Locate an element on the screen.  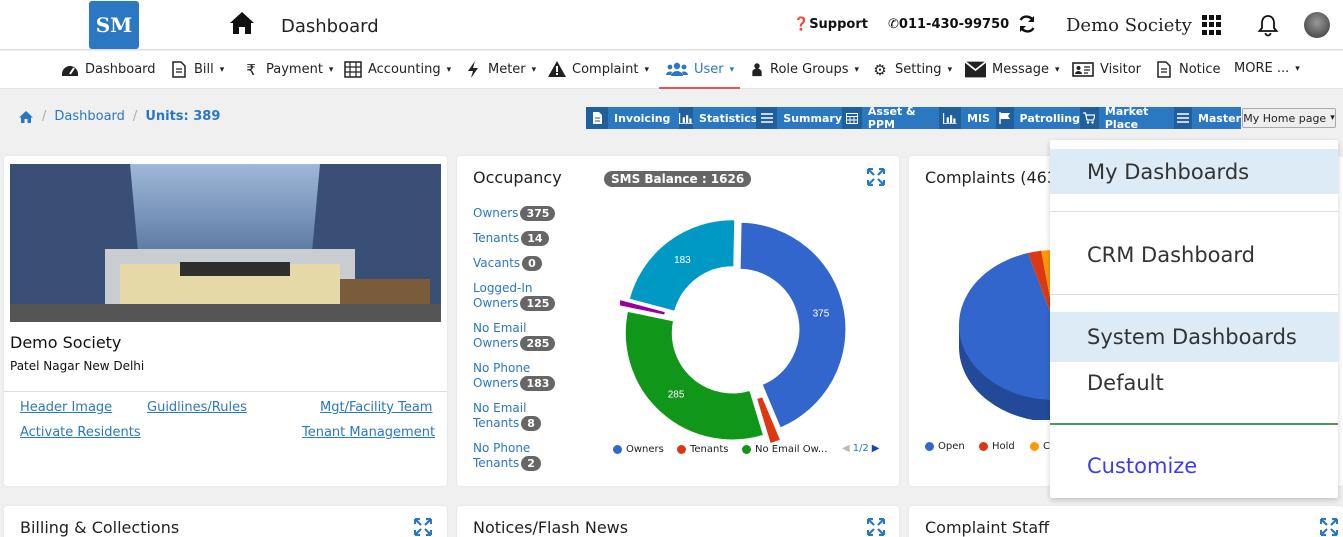
home-page-select: My Home page ▾ is located at coordinates (1289, 118).